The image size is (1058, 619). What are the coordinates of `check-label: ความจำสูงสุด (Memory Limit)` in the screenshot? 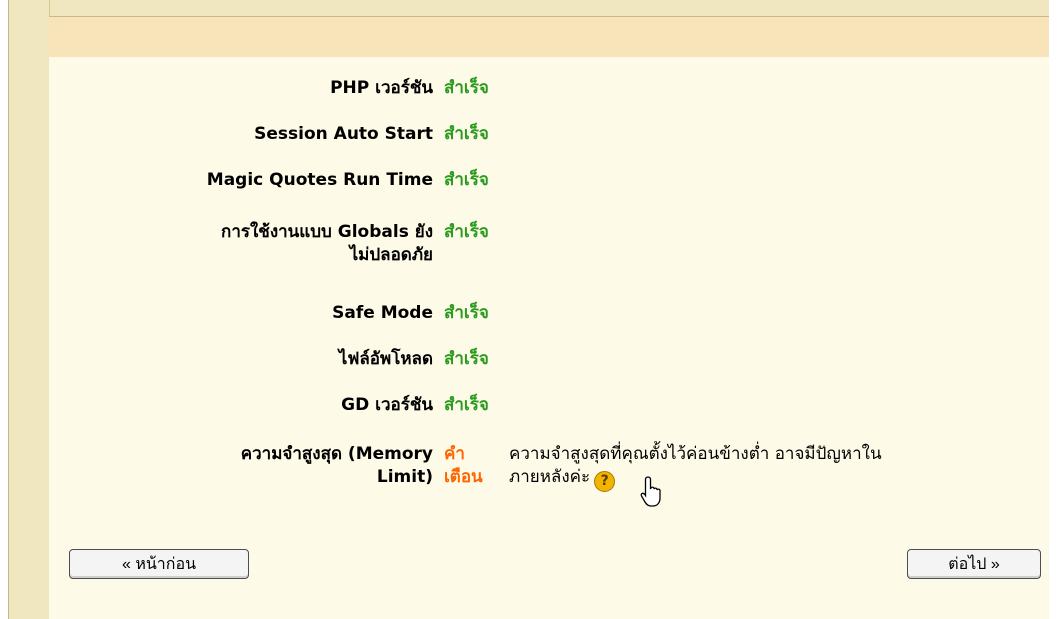 It's located at (223, 466).